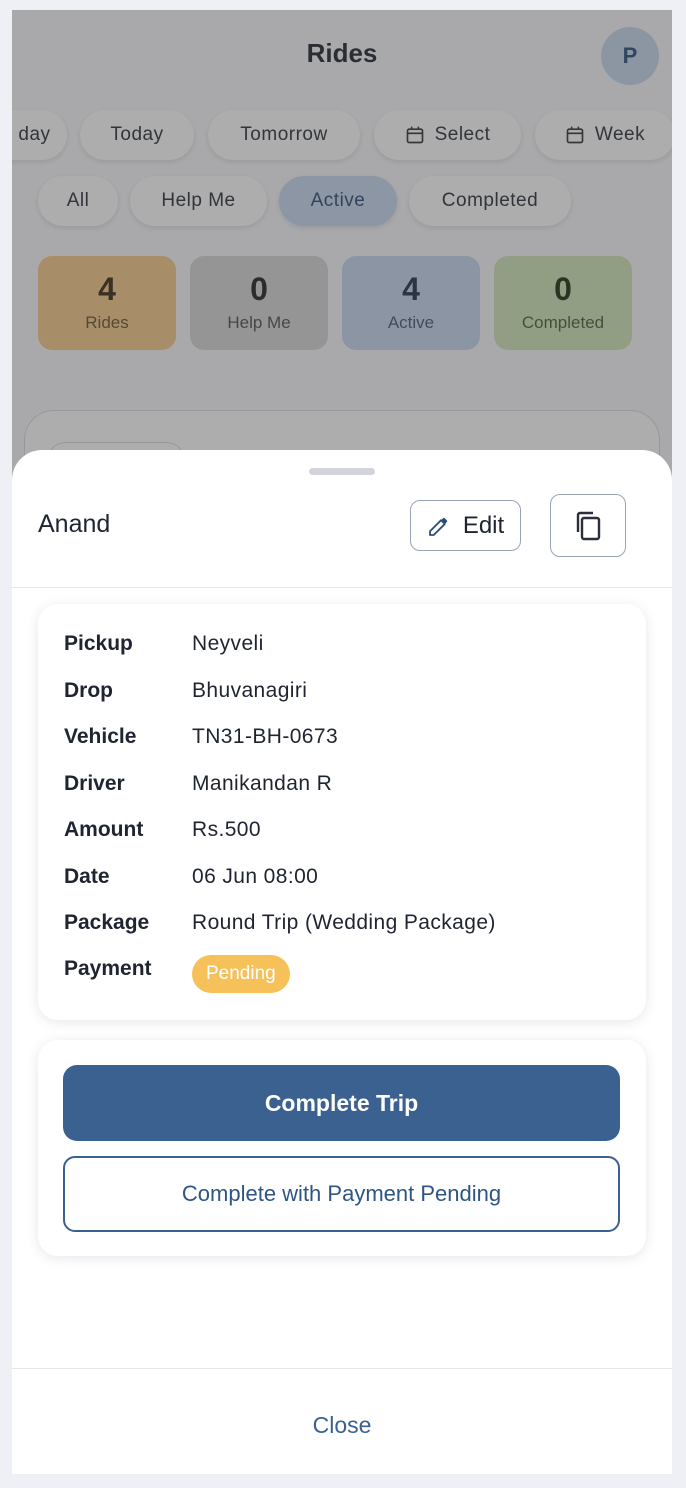  I want to click on detail-key: Drop, so click(88, 690).